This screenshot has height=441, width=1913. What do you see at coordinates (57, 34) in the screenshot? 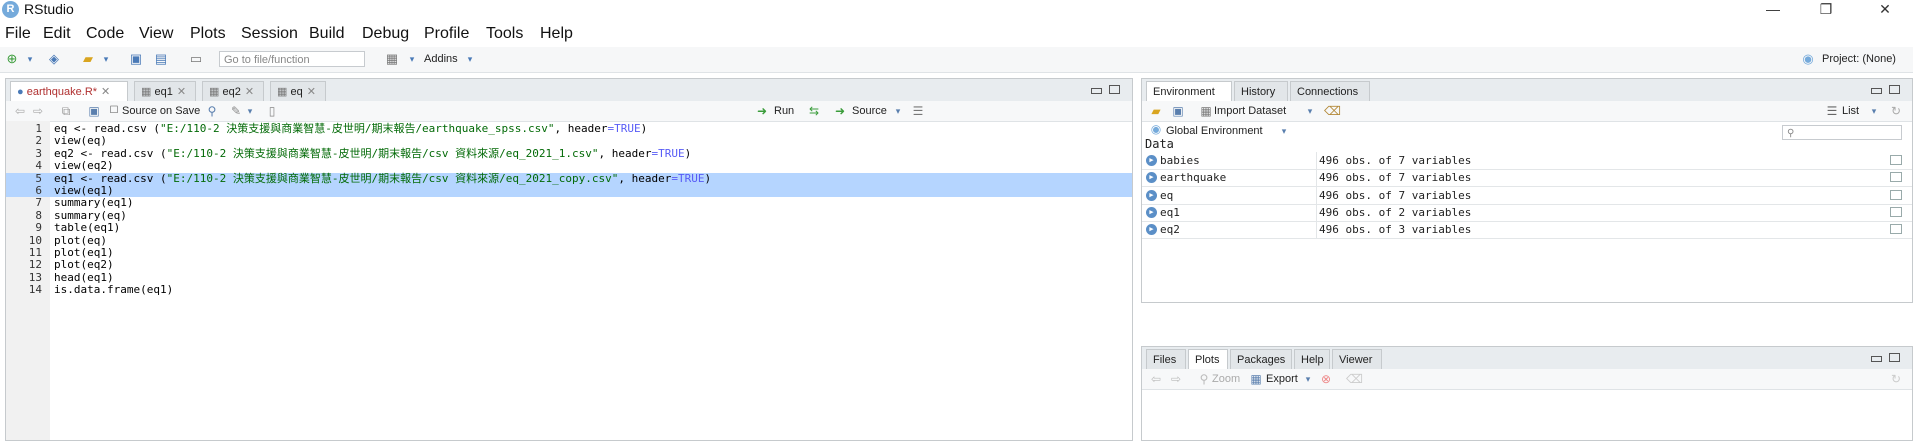
I see `menu-edit: Edit` at bounding box center [57, 34].